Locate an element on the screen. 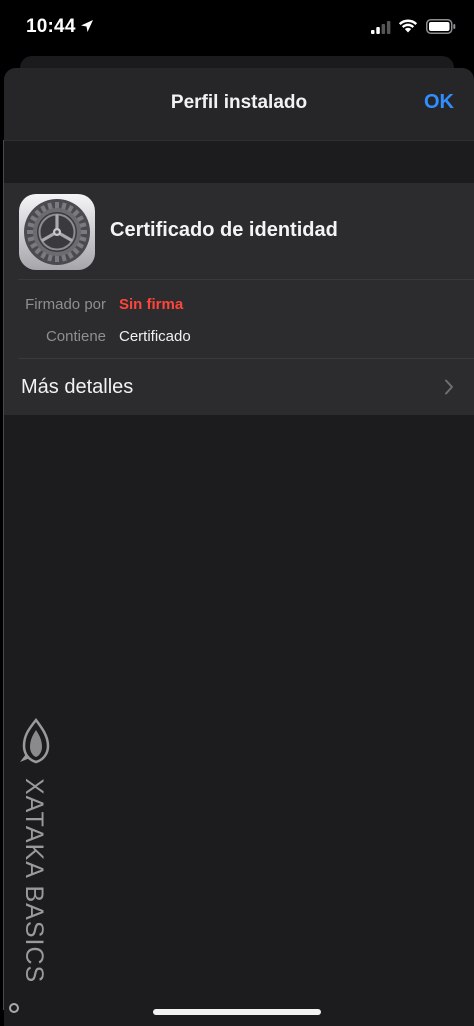  chevron-right-icon is located at coordinates (449, 387).